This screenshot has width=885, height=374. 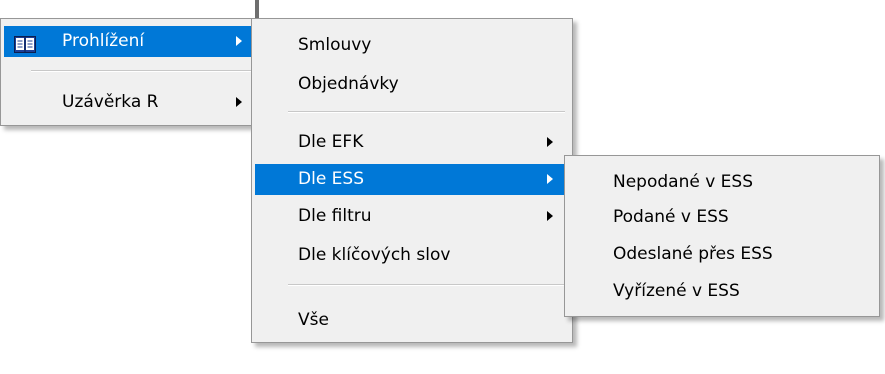 I want to click on menu-item-label: Nepodané v ESS, so click(x=683, y=182).